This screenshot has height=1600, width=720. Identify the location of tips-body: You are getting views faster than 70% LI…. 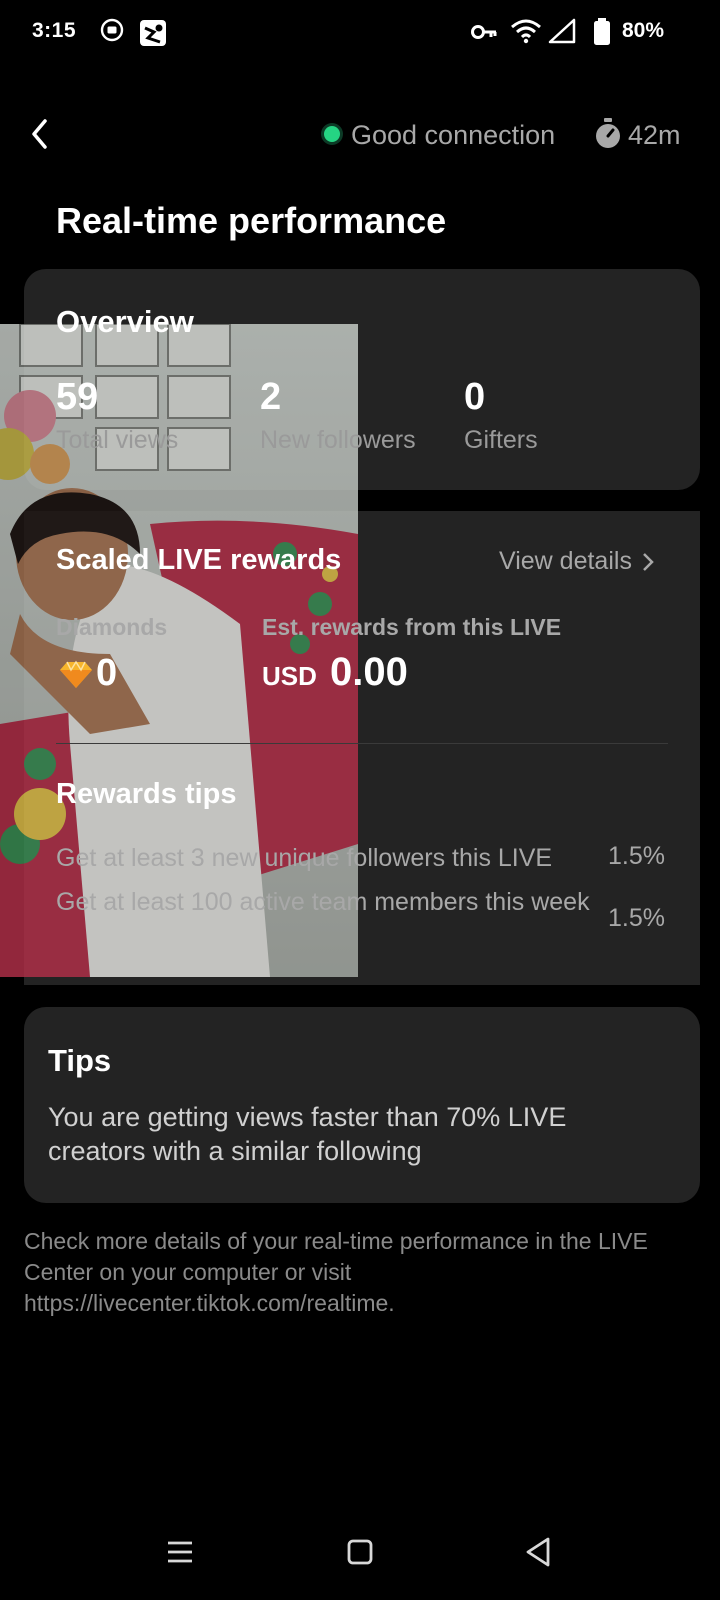
(307, 1134).